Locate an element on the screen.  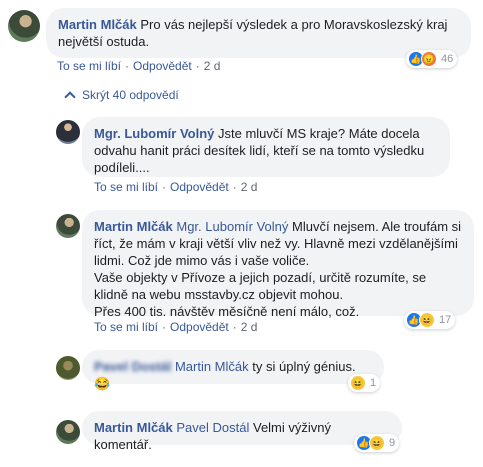
comment-mention: Martin Mlčák is located at coordinates (212, 366).